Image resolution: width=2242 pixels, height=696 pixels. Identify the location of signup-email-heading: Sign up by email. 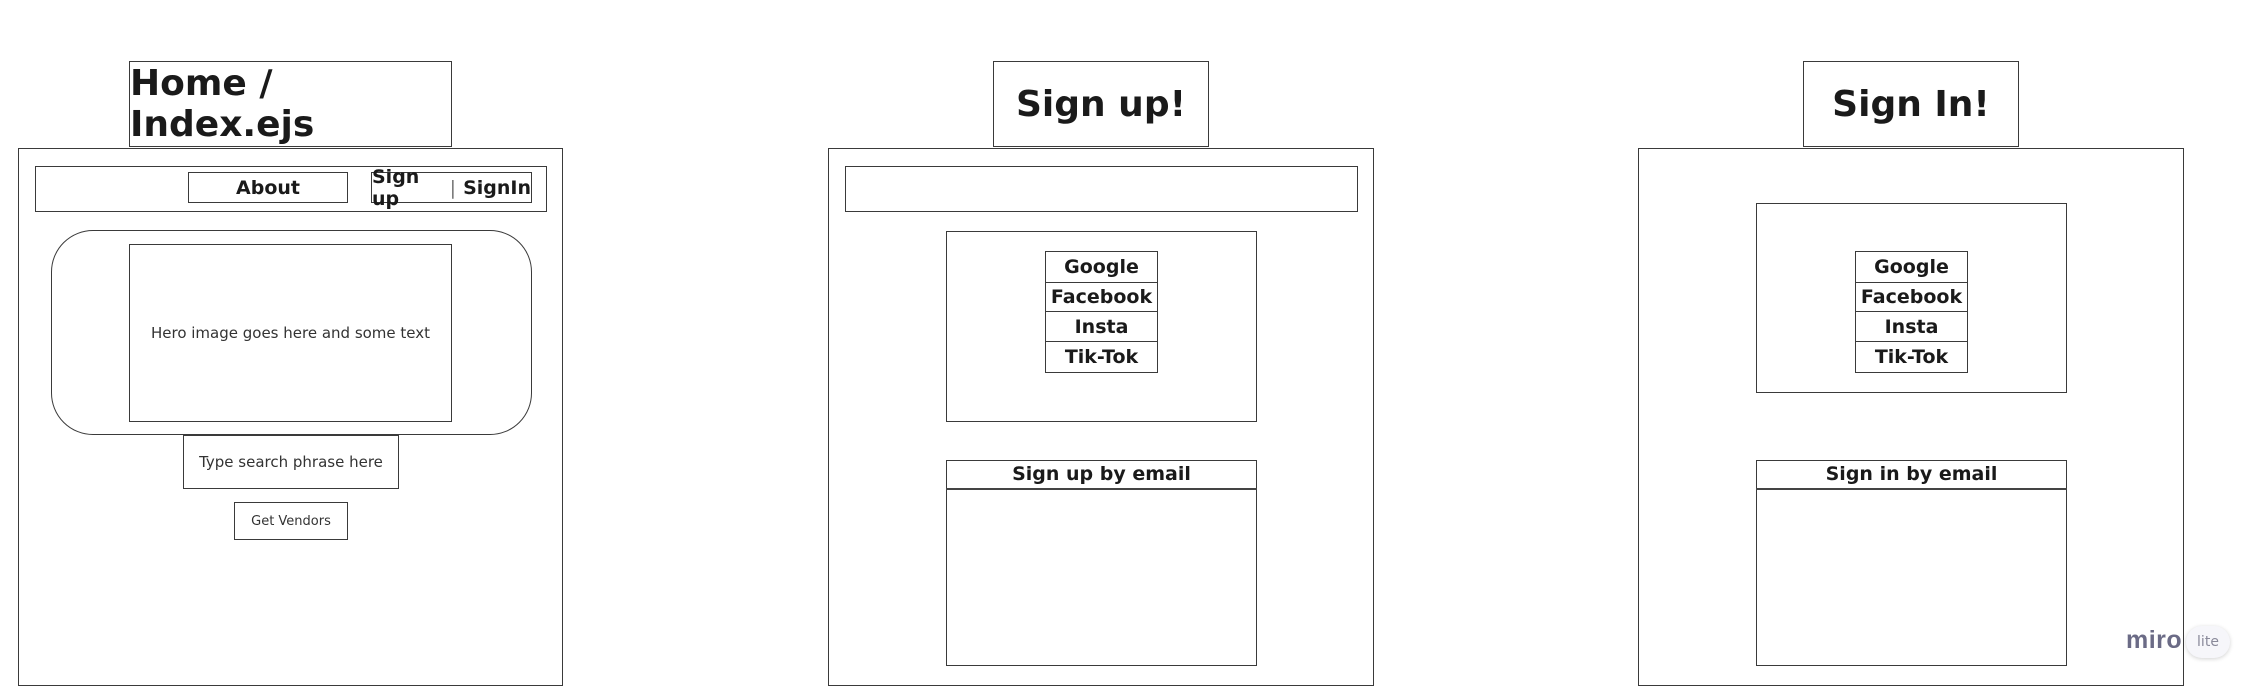
(1101, 474).